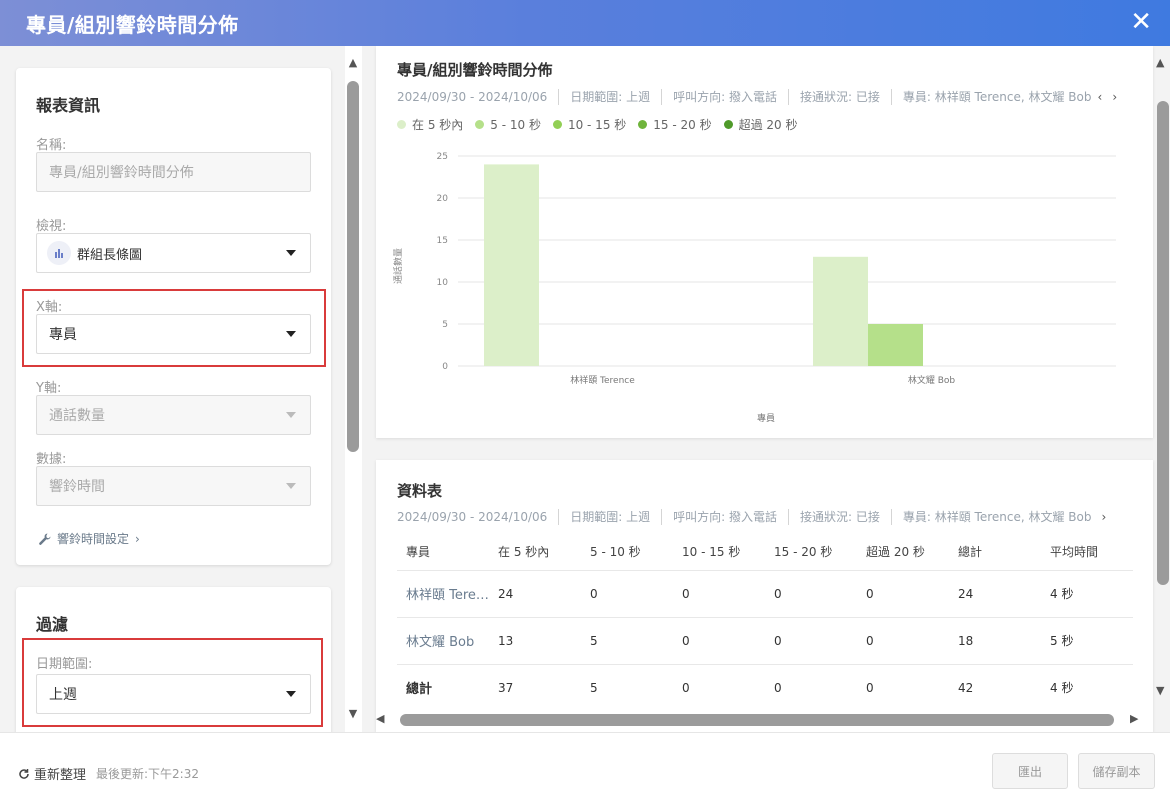  What do you see at coordinates (1141, 22) in the screenshot?
I see `close-icon: ✕` at bounding box center [1141, 22].